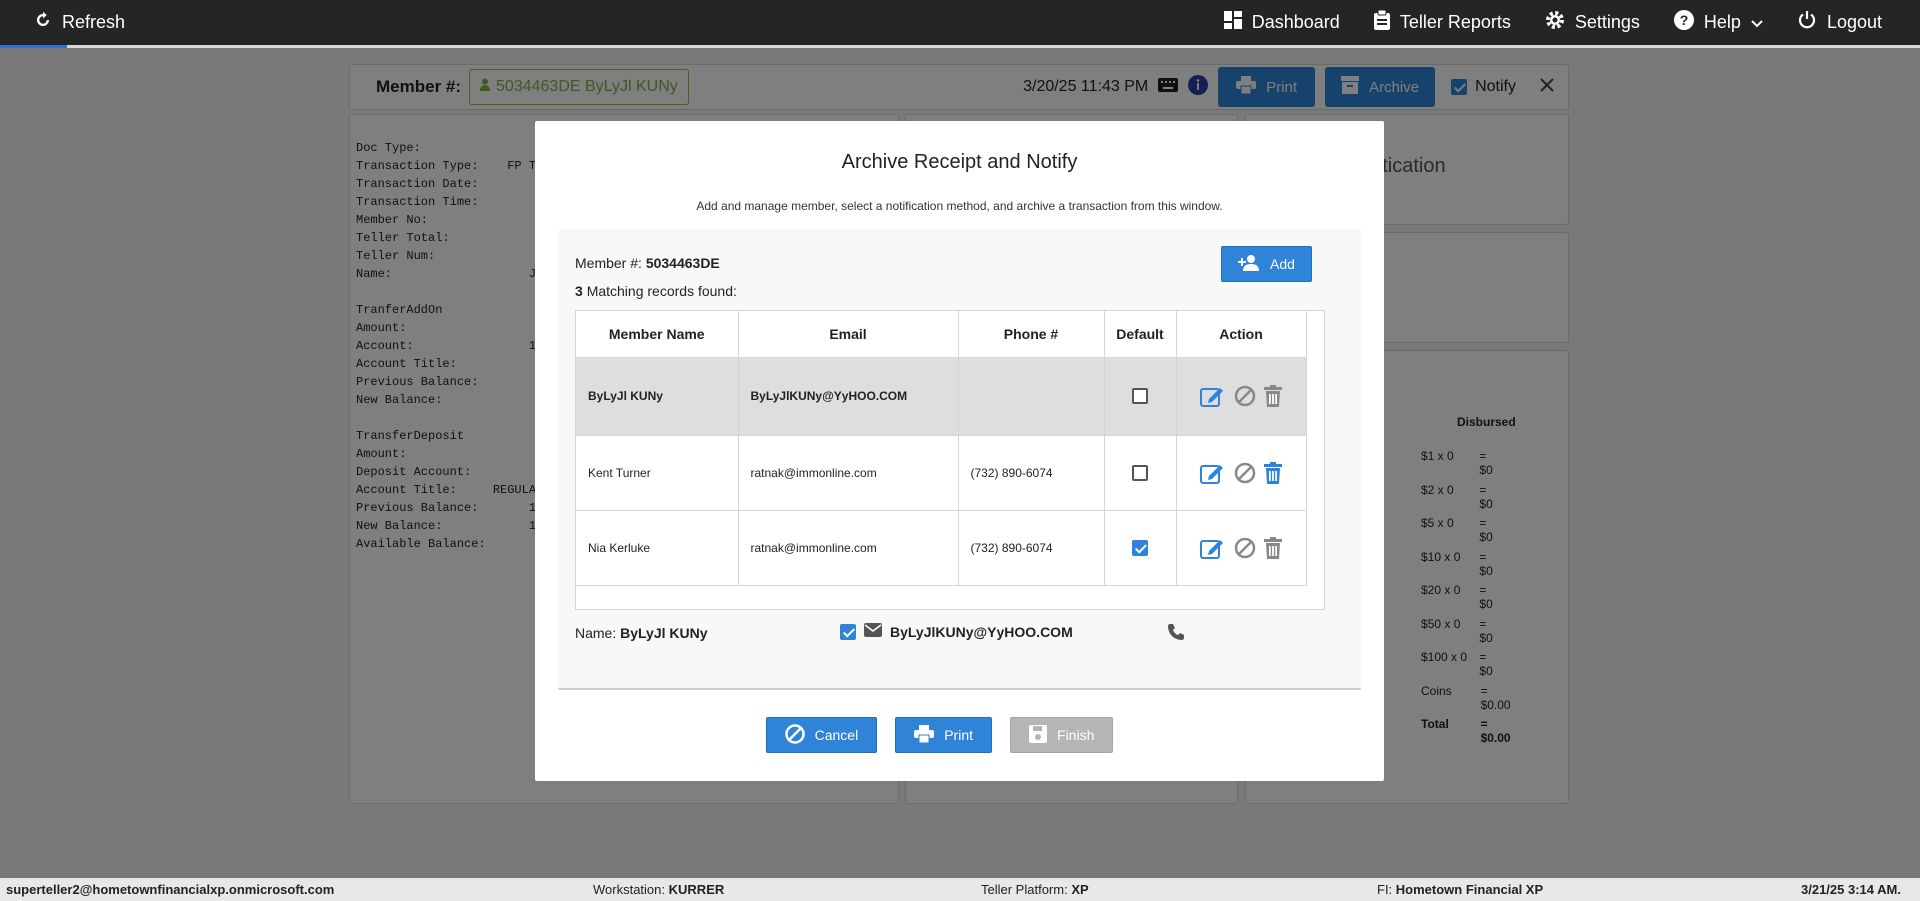  I want to click on status-platform-label: Teller Platform:, so click(1024, 889).